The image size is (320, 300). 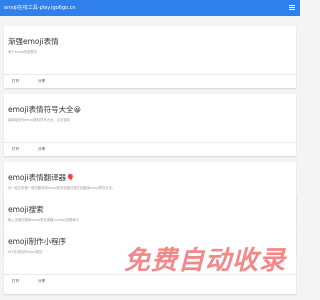 What do you see at coordinates (150, 8) in the screenshot?
I see `app-header: emoji在线工具-play.igo6go.cn` at bounding box center [150, 8].